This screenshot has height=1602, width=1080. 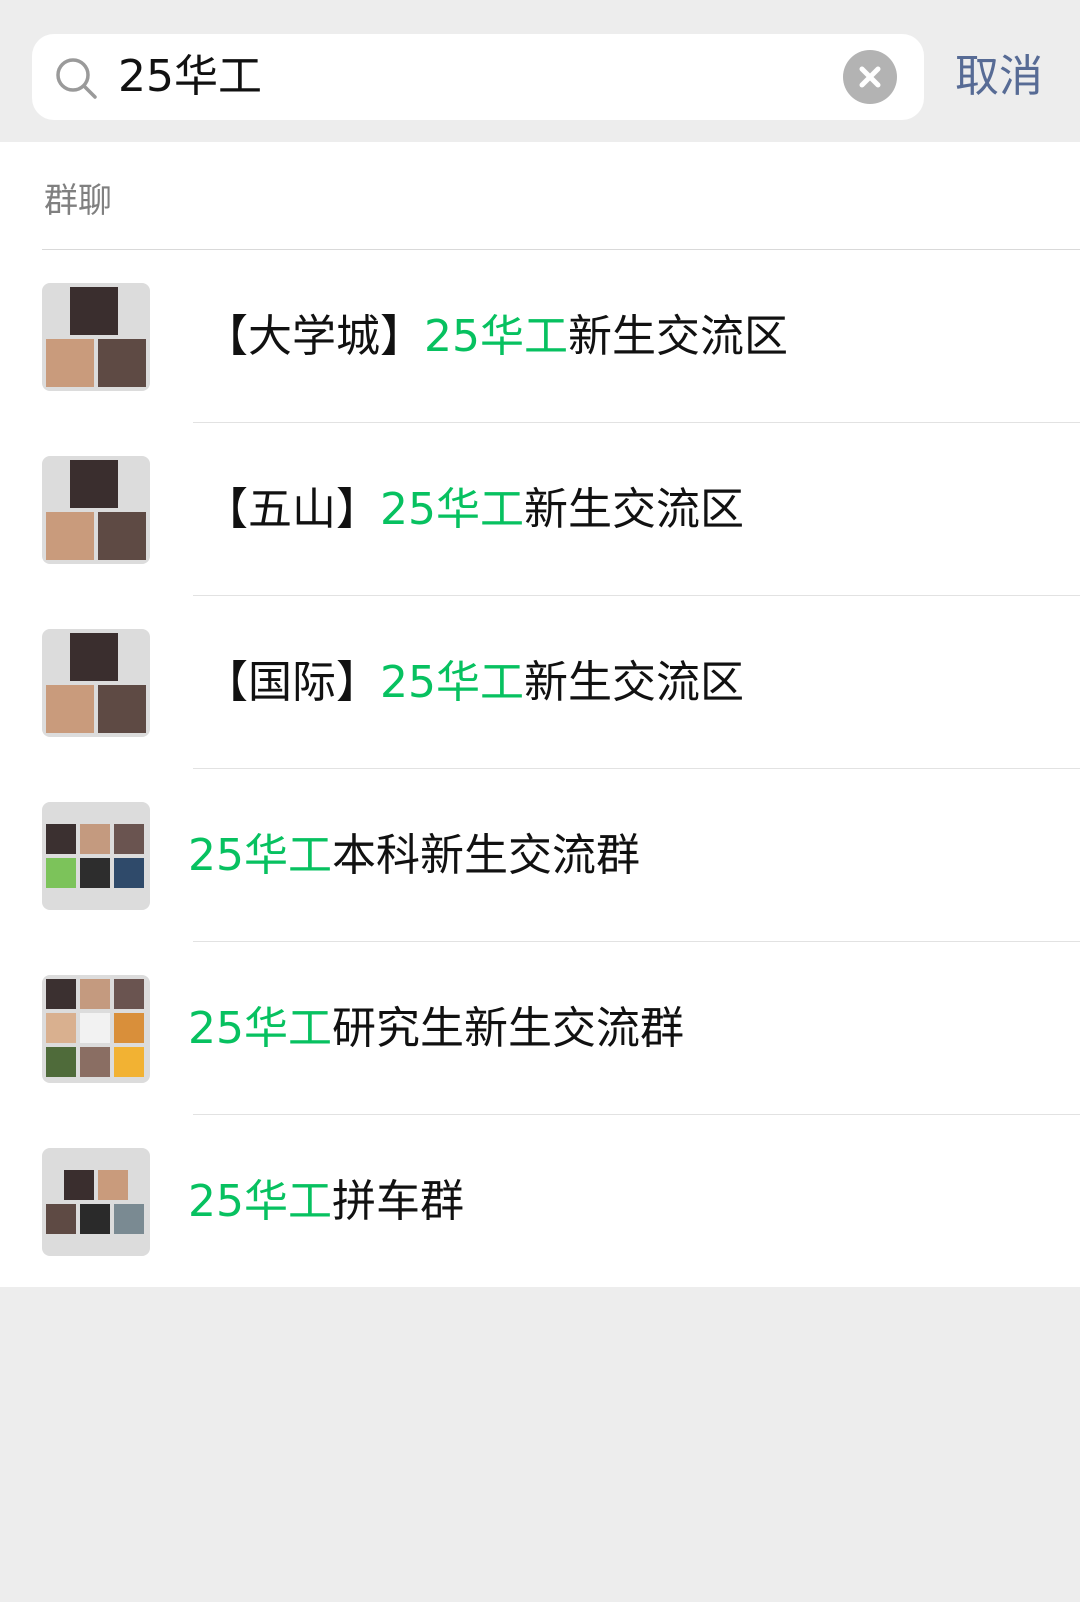 I want to click on name-suffix: 研究生新生交流群, so click(x=508, y=1028).